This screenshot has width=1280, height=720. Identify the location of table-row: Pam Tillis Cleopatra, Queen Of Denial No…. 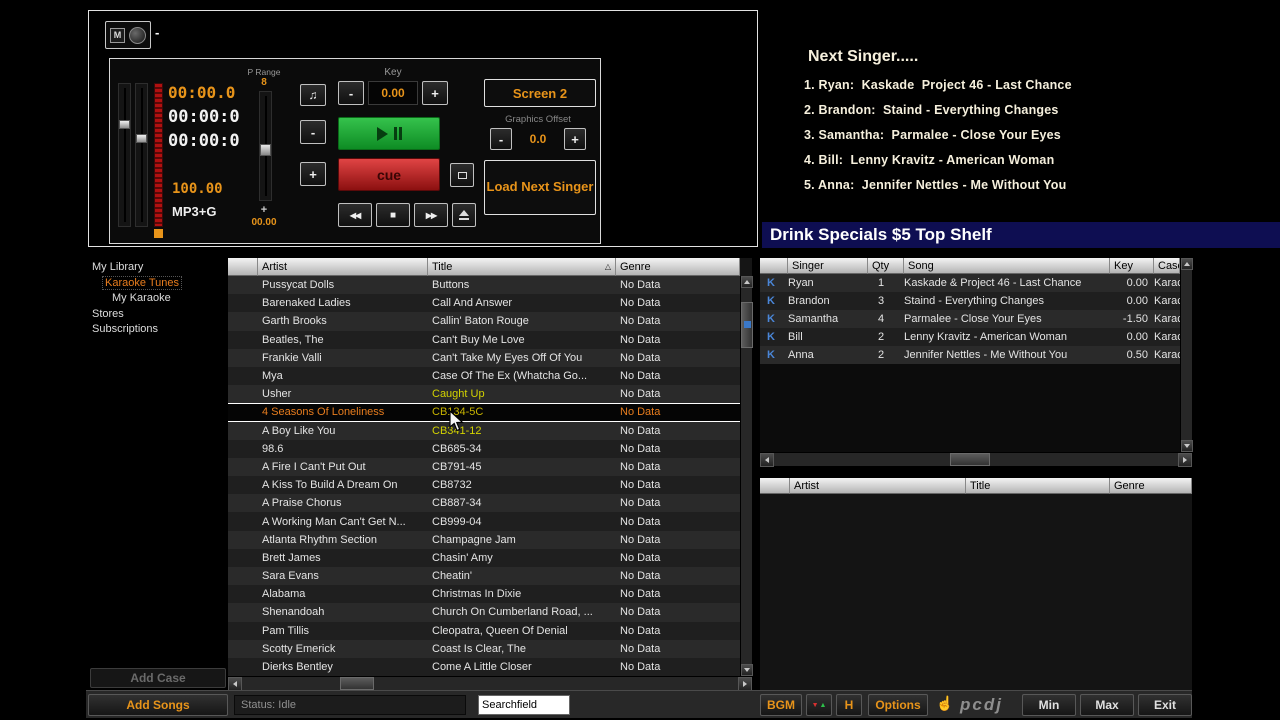
(484, 630).